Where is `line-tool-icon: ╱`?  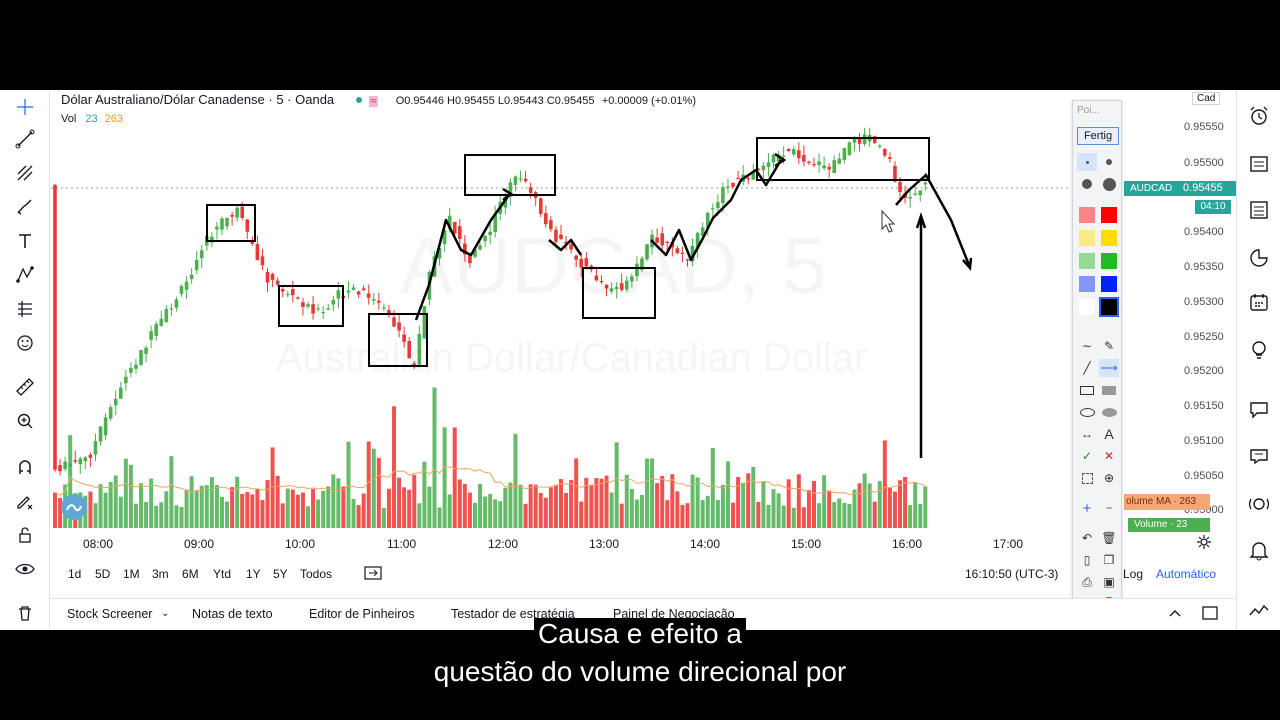
line-tool-icon: ╱ is located at coordinates (1087, 368).